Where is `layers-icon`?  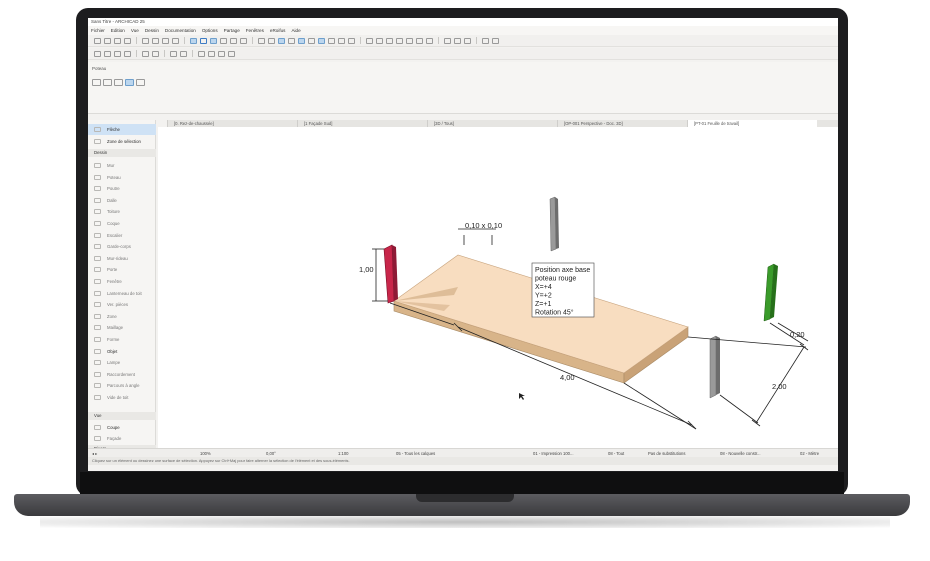
layers-icon is located at coordinates (117, 53).